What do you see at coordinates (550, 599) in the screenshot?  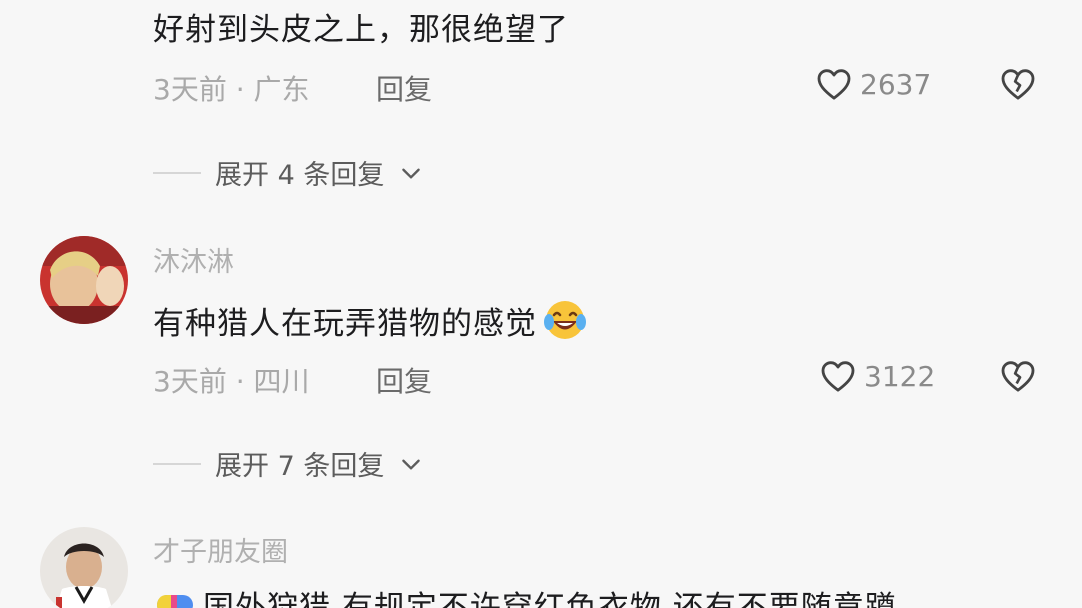 I see `comment-text: 国外狩猎 有规定不许穿红色衣物 还有不要随意蹲` at bounding box center [550, 599].